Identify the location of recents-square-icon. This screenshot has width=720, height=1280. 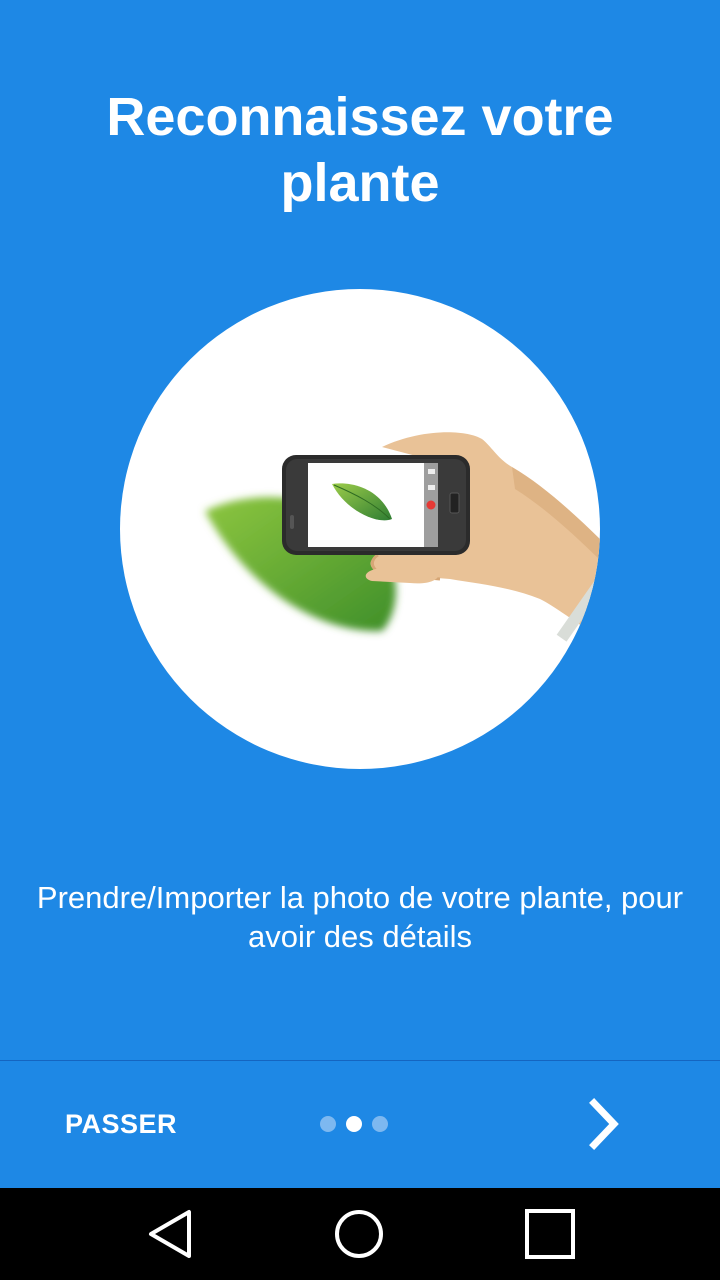
(550, 1234).